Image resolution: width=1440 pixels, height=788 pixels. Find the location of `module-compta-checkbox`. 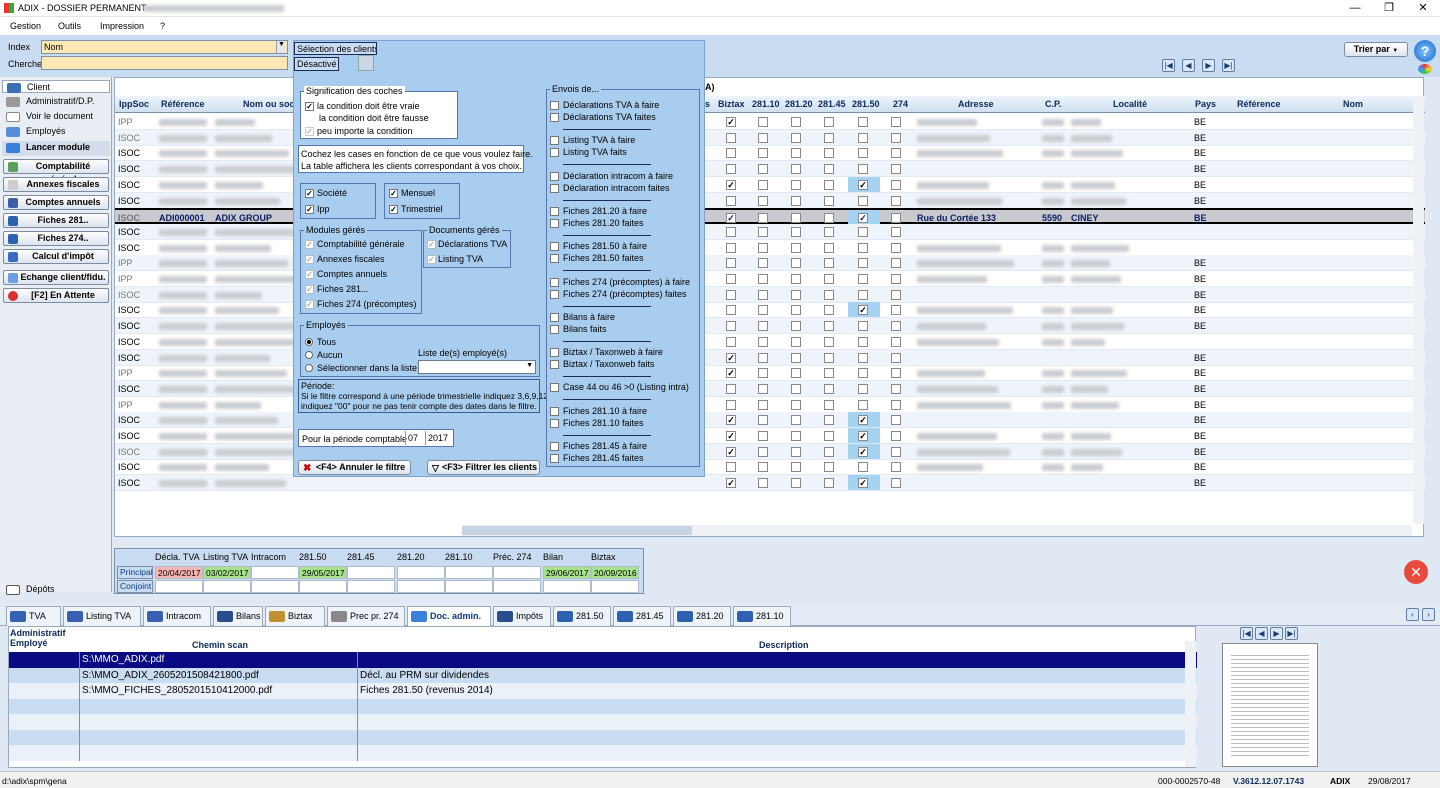

module-compta-checkbox is located at coordinates (309, 244).